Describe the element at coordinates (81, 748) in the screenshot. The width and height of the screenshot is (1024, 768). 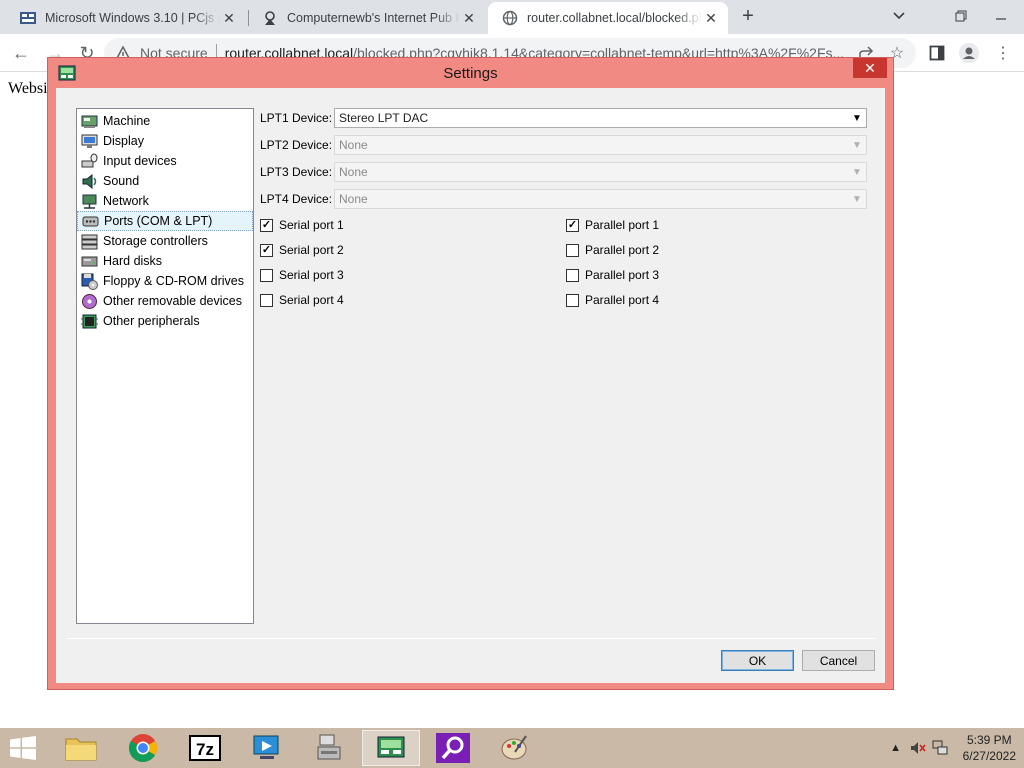
I see `file-explorer-icon` at that location.